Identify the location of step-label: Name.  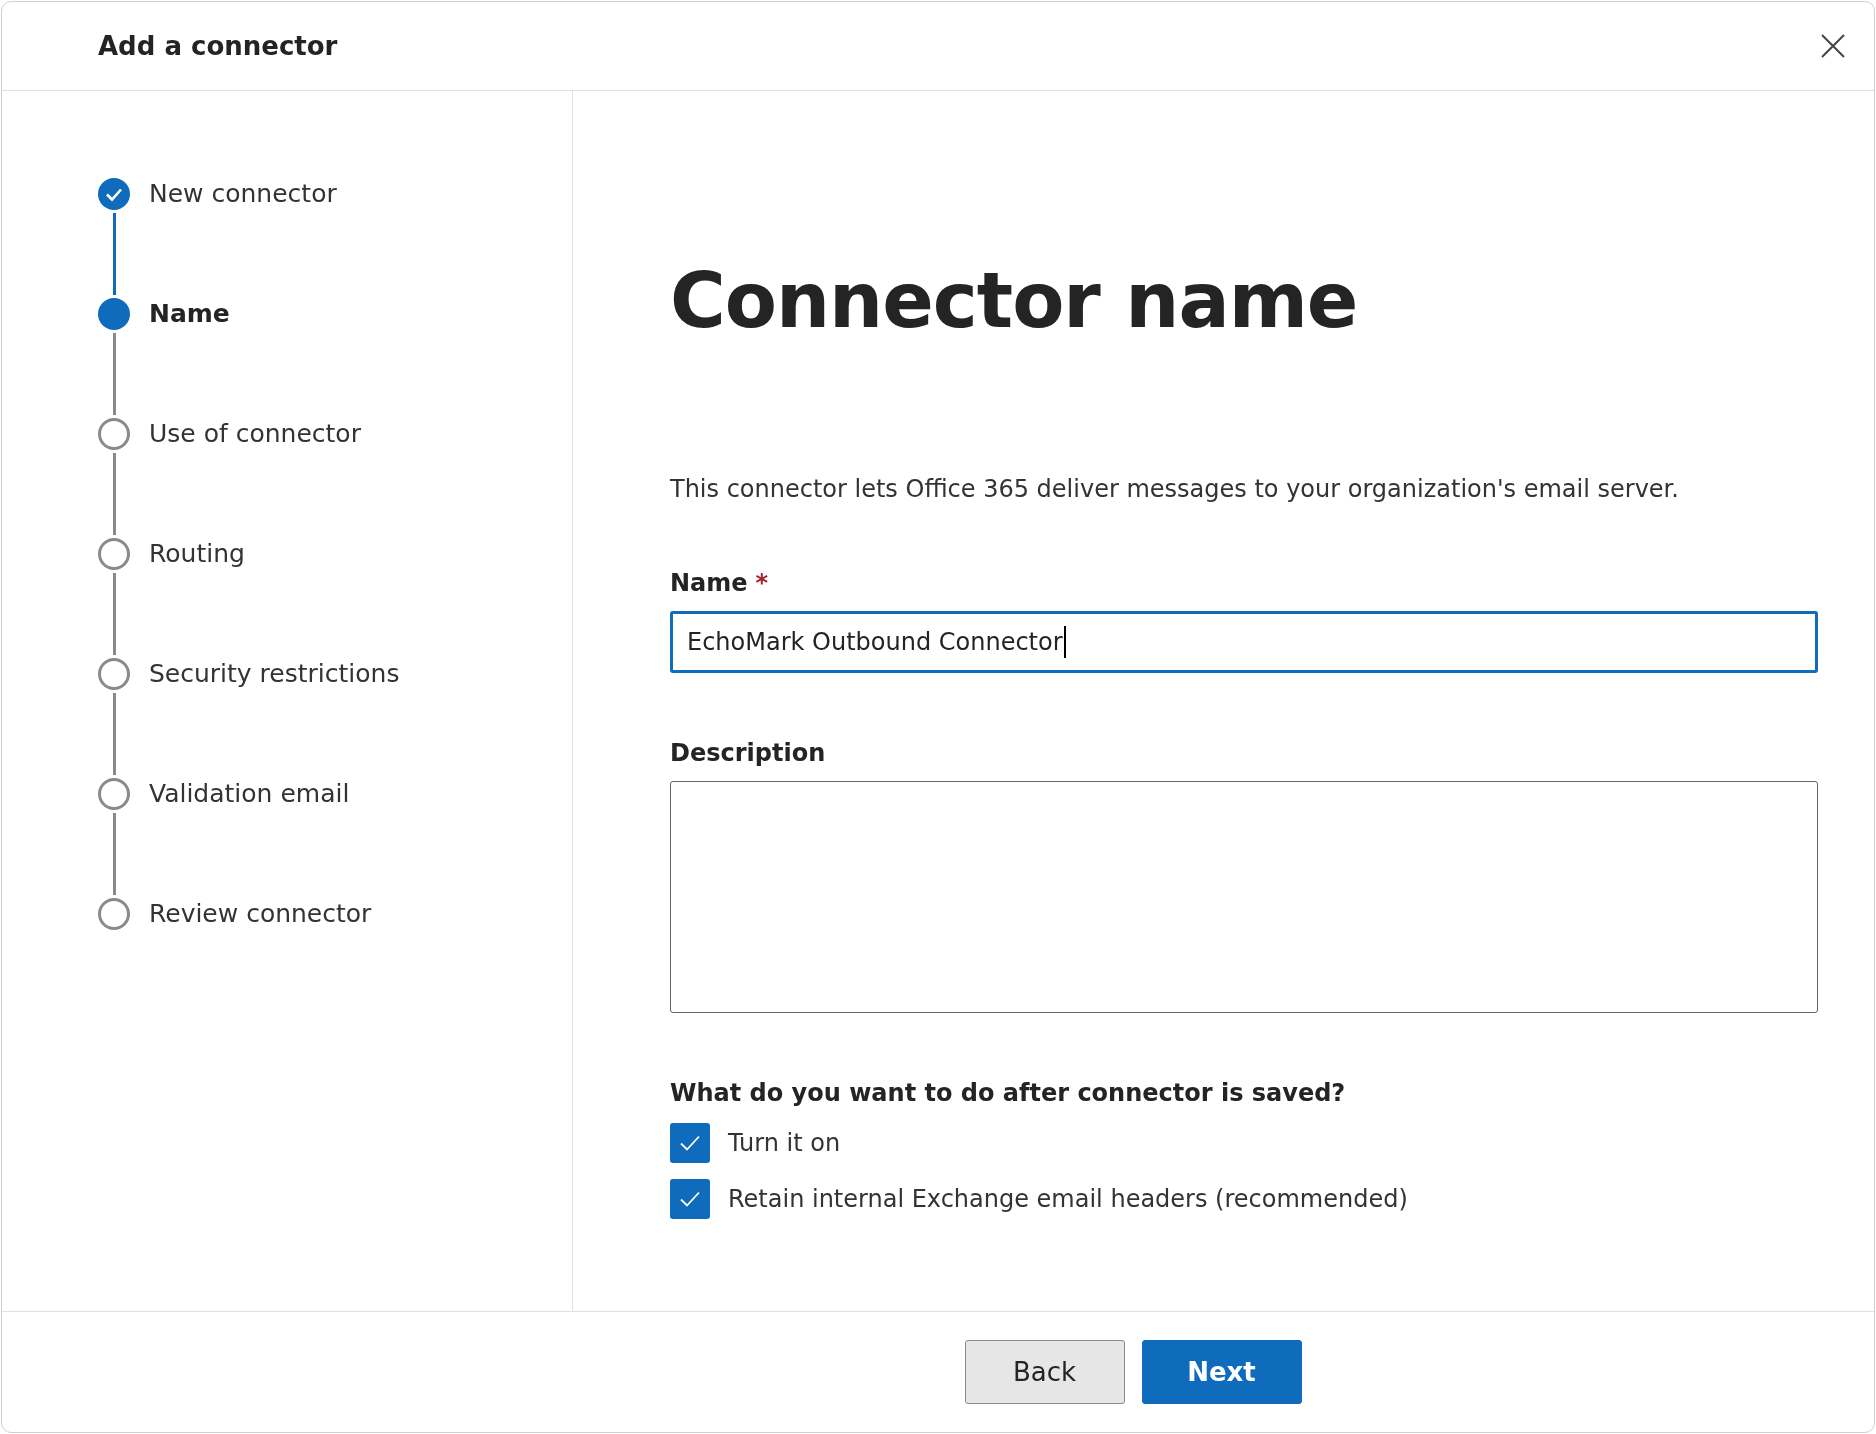
(189, 357).